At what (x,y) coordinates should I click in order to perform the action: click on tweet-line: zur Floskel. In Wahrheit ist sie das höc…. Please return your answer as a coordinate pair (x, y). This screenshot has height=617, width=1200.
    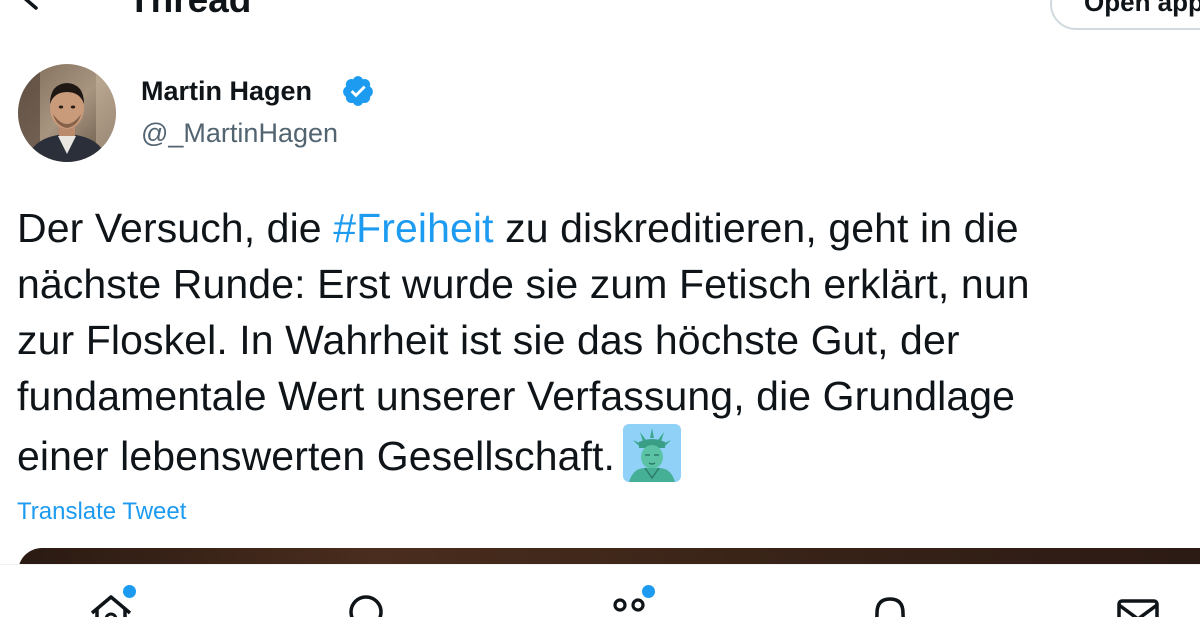
    Looking at the image, I should click on (488, 340).